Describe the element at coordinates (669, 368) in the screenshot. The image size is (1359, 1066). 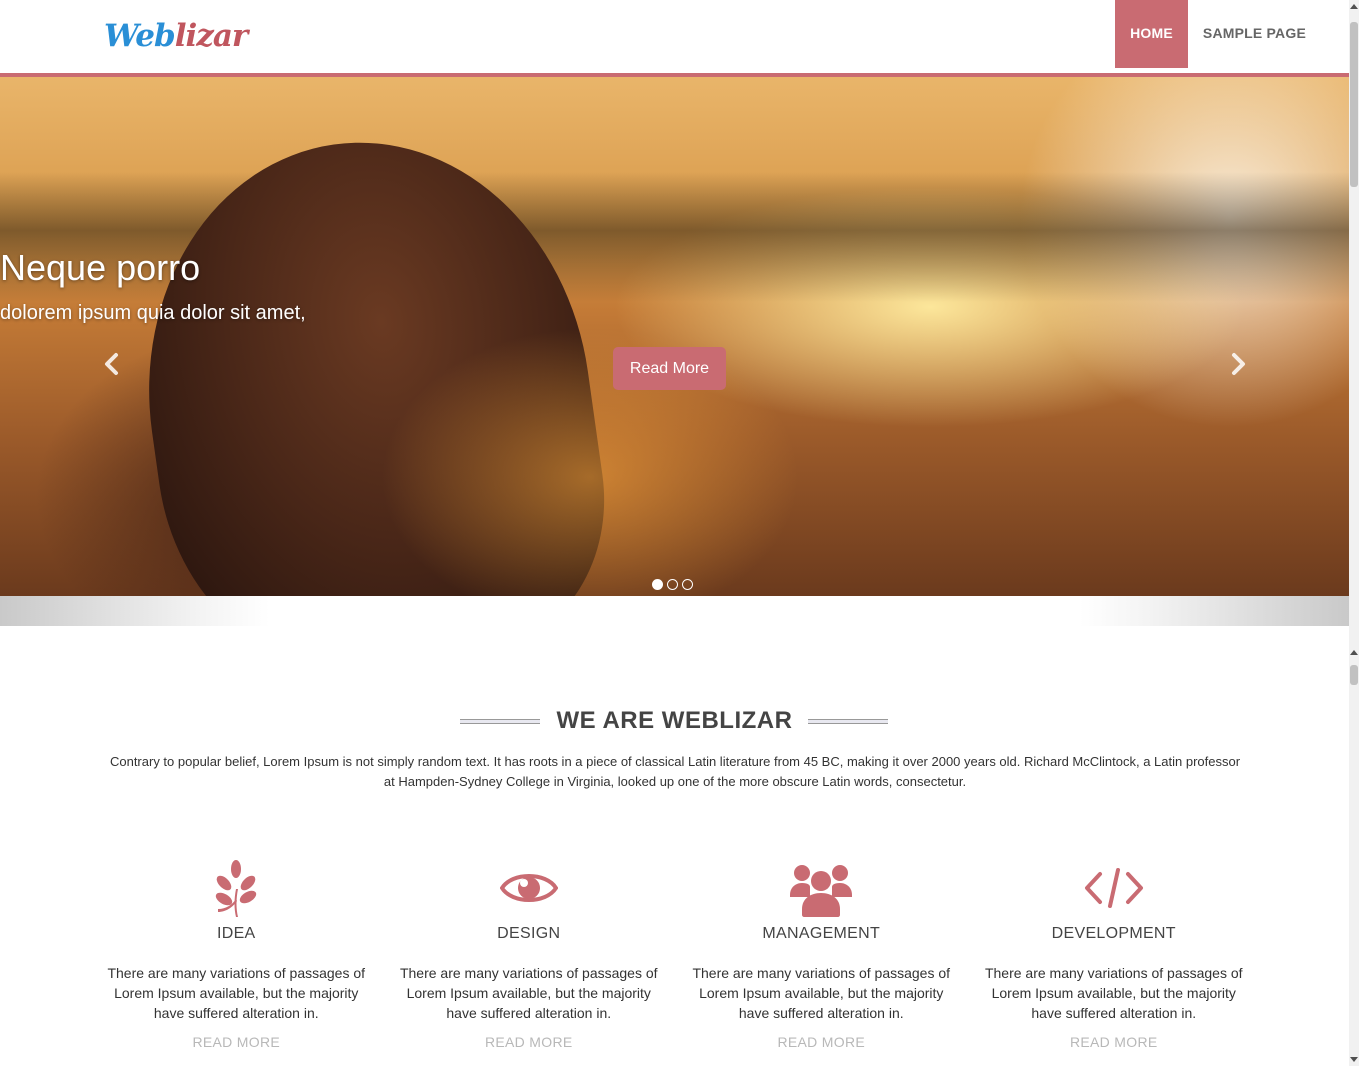
I see `slide-read-more-button: Read More` at that location.